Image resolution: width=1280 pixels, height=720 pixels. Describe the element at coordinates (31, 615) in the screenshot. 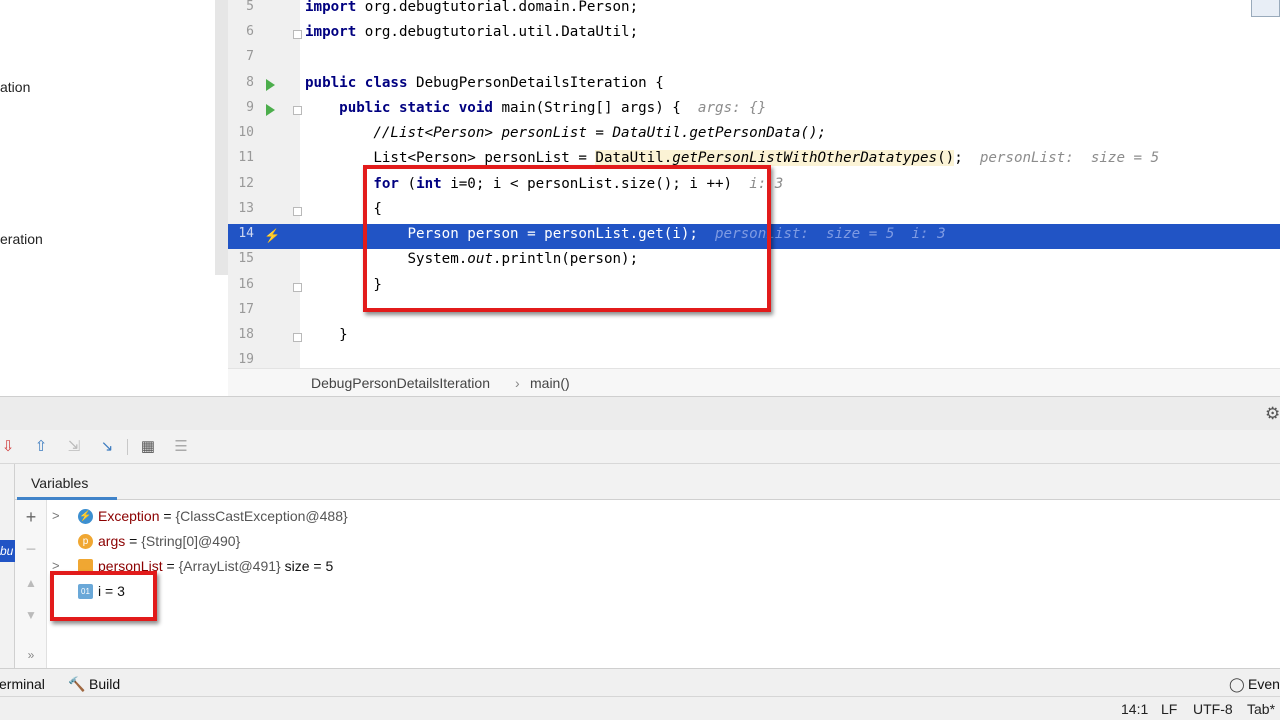

I see `move-down-icon: ▼` at that location.